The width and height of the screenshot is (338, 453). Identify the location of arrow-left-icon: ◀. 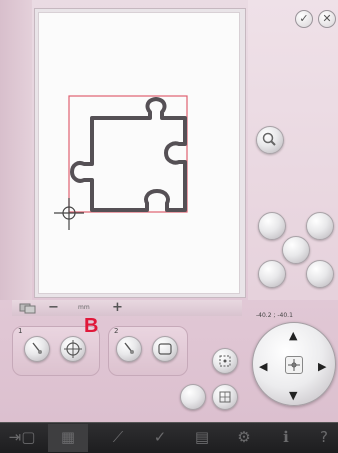
(263, 366).